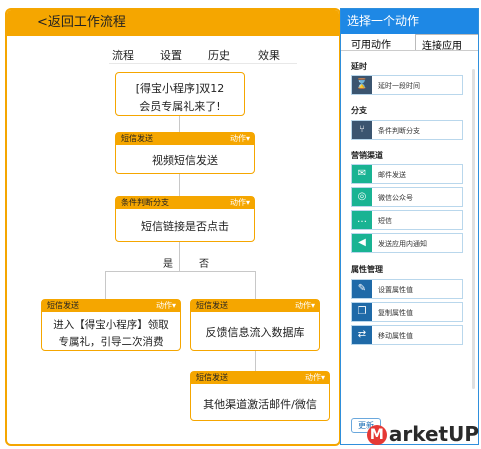  Describe the element at coordinates (409, 21) in the screenshot. I see `panel-title: 选择一个动作` at that location.